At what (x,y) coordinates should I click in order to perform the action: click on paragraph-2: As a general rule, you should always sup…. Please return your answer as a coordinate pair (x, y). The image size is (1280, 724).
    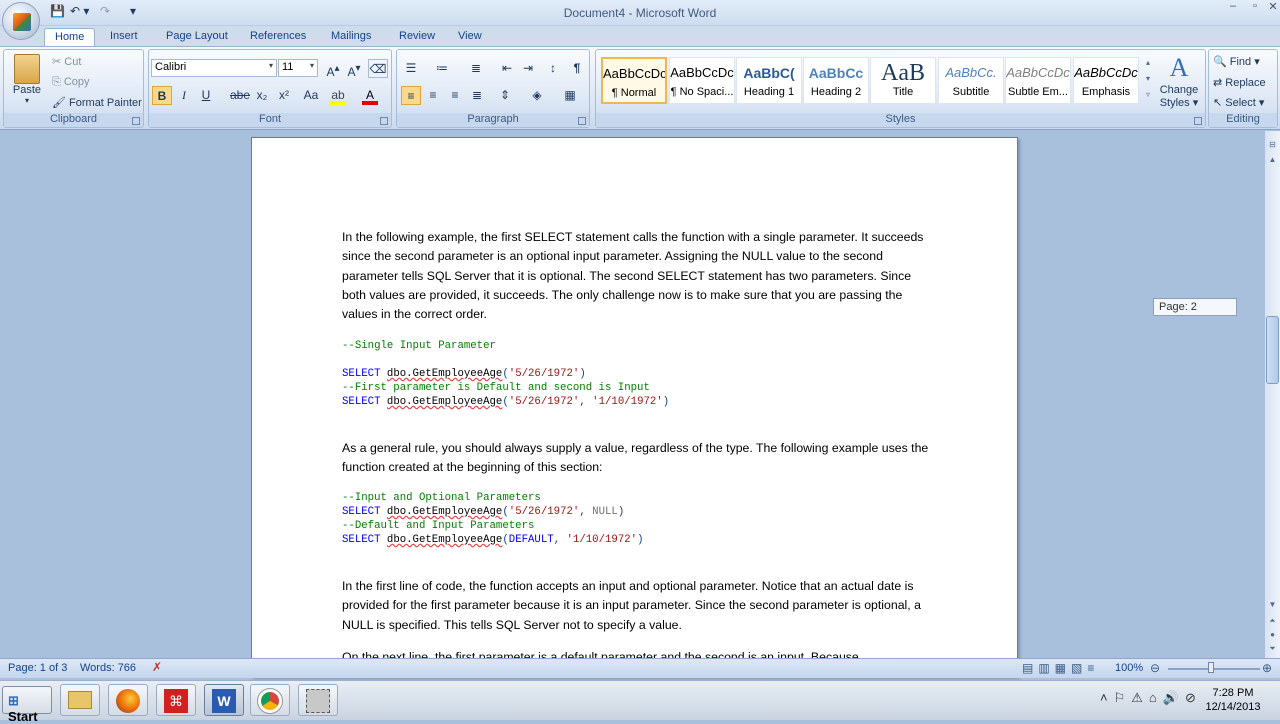
    Looking at the image, I should click on (637, 458).